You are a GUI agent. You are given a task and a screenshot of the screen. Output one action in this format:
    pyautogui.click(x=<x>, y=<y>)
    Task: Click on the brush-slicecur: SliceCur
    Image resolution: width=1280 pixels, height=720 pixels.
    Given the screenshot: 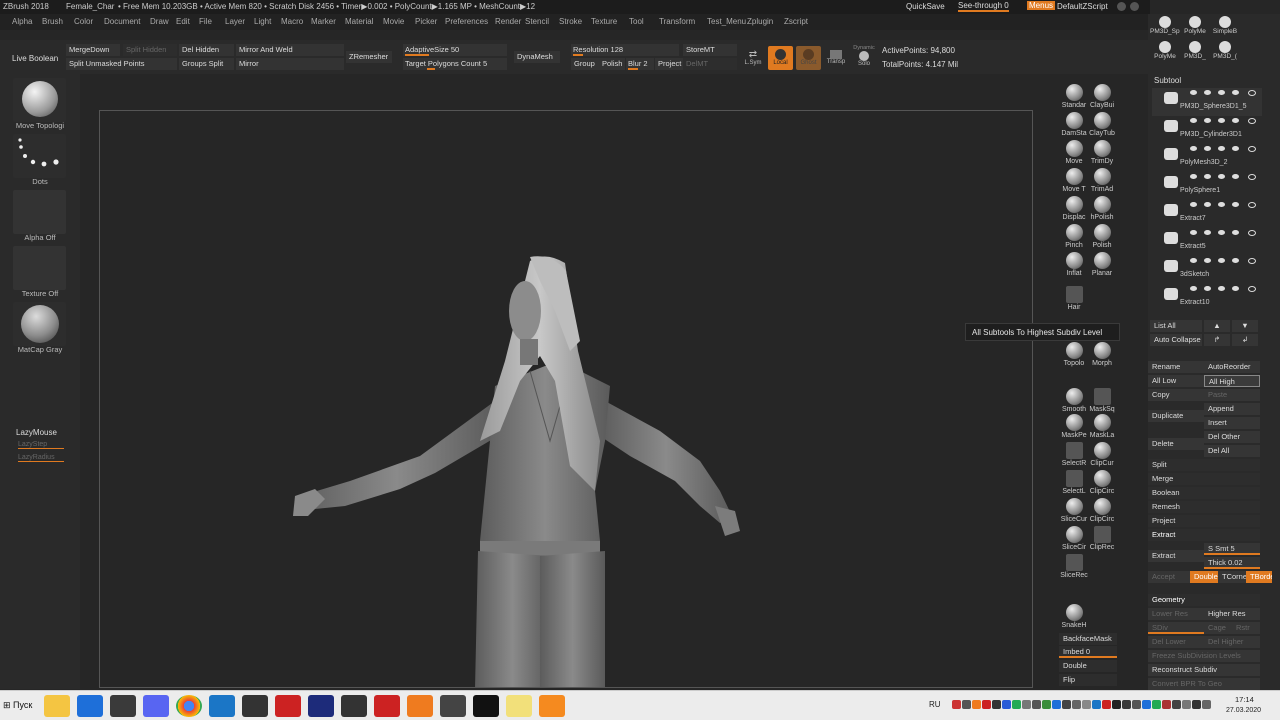 What is the action you would take?
    pyautogui.click(x=1074, y=510)
    